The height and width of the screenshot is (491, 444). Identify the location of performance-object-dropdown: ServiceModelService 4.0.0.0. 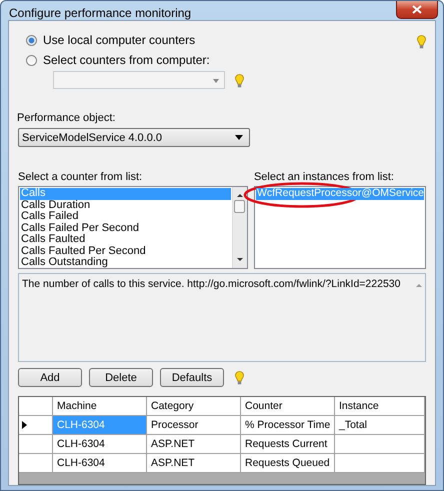
(134, 137).